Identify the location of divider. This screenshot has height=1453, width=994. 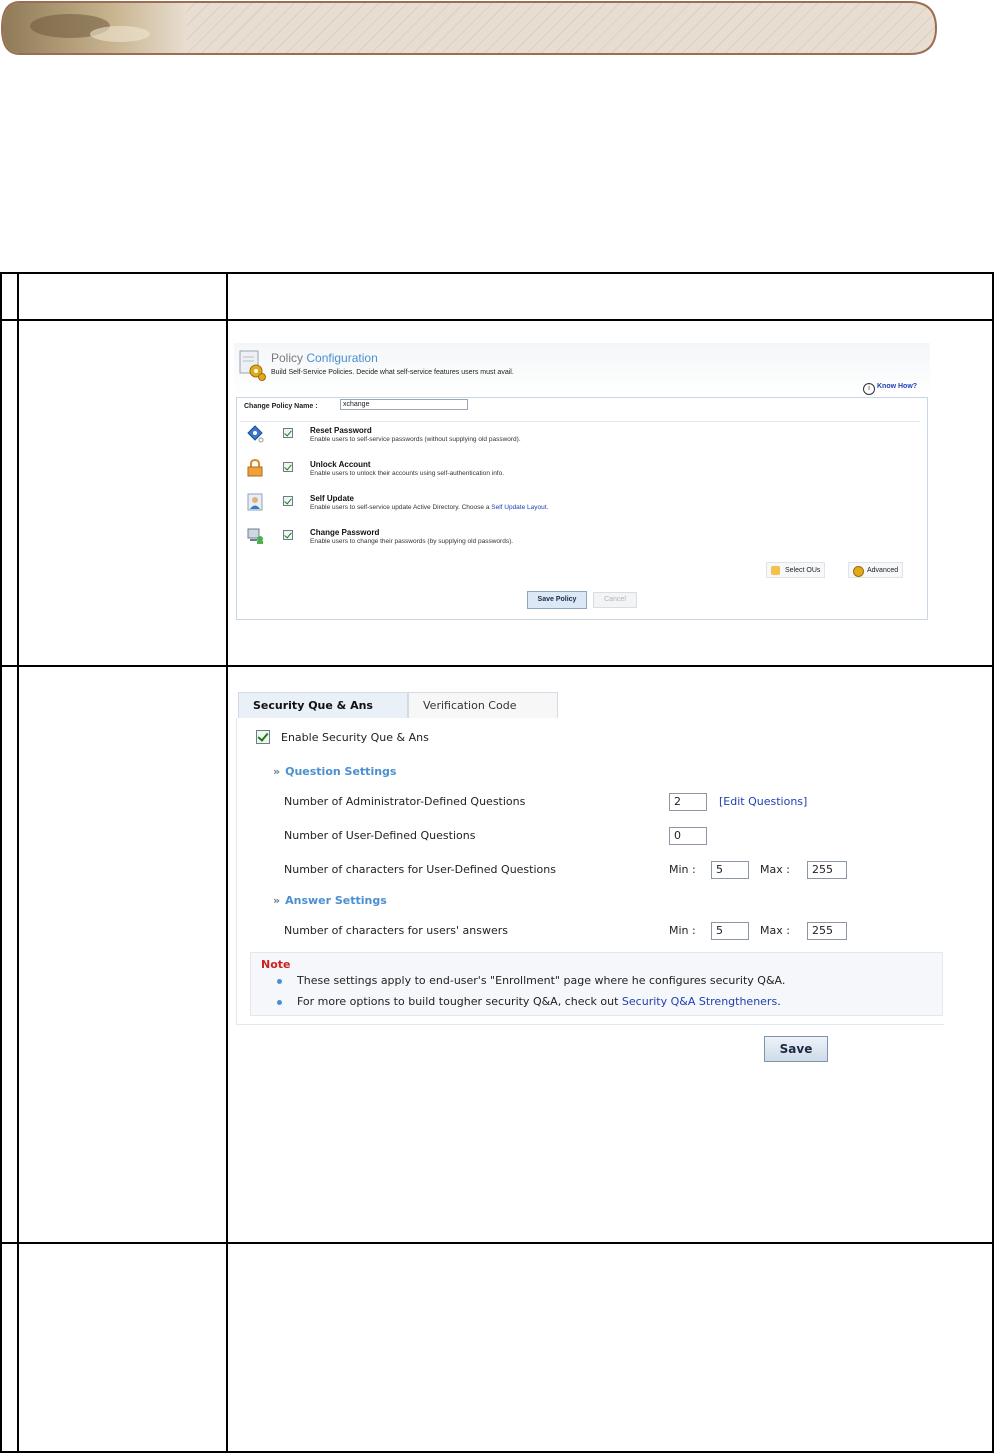
(580, 421).